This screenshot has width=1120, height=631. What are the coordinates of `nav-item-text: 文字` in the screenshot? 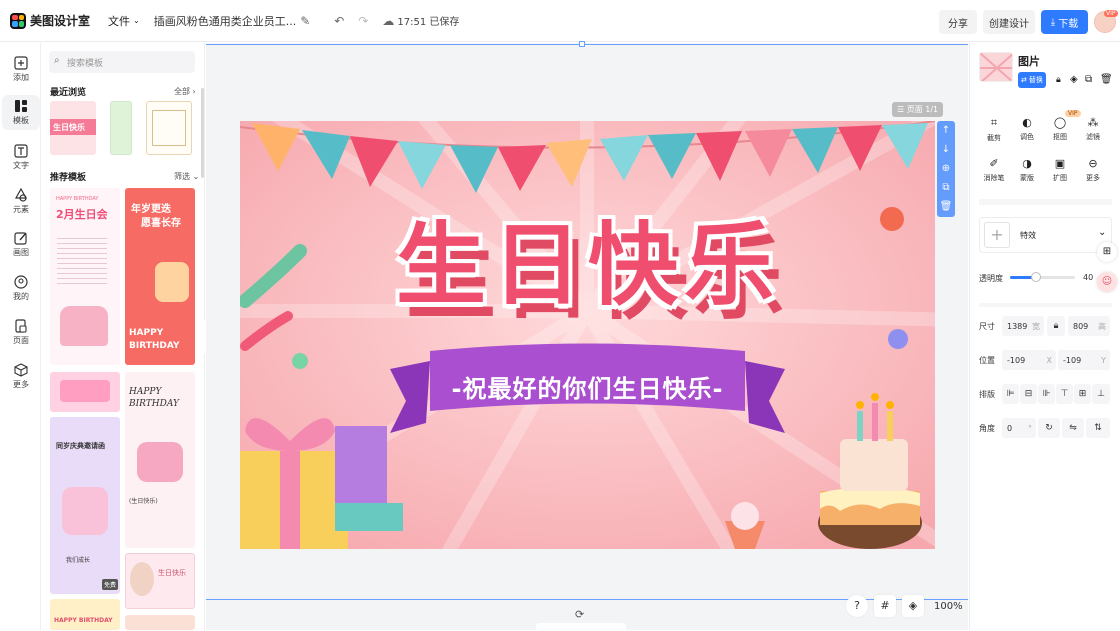 It's located at (21, 157).